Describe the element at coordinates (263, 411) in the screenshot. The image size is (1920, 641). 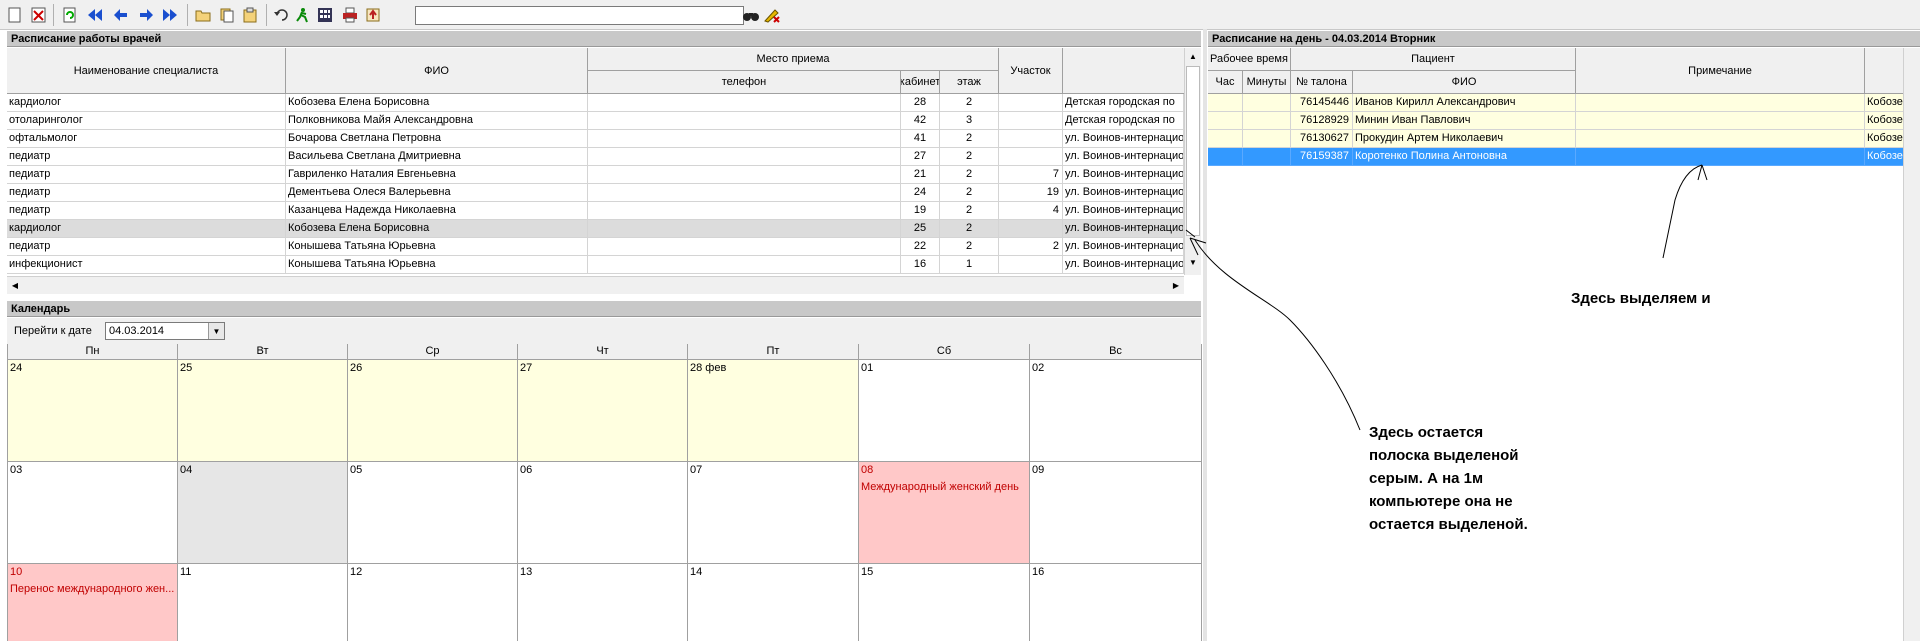
I see `calendar-day: 25` at that location.